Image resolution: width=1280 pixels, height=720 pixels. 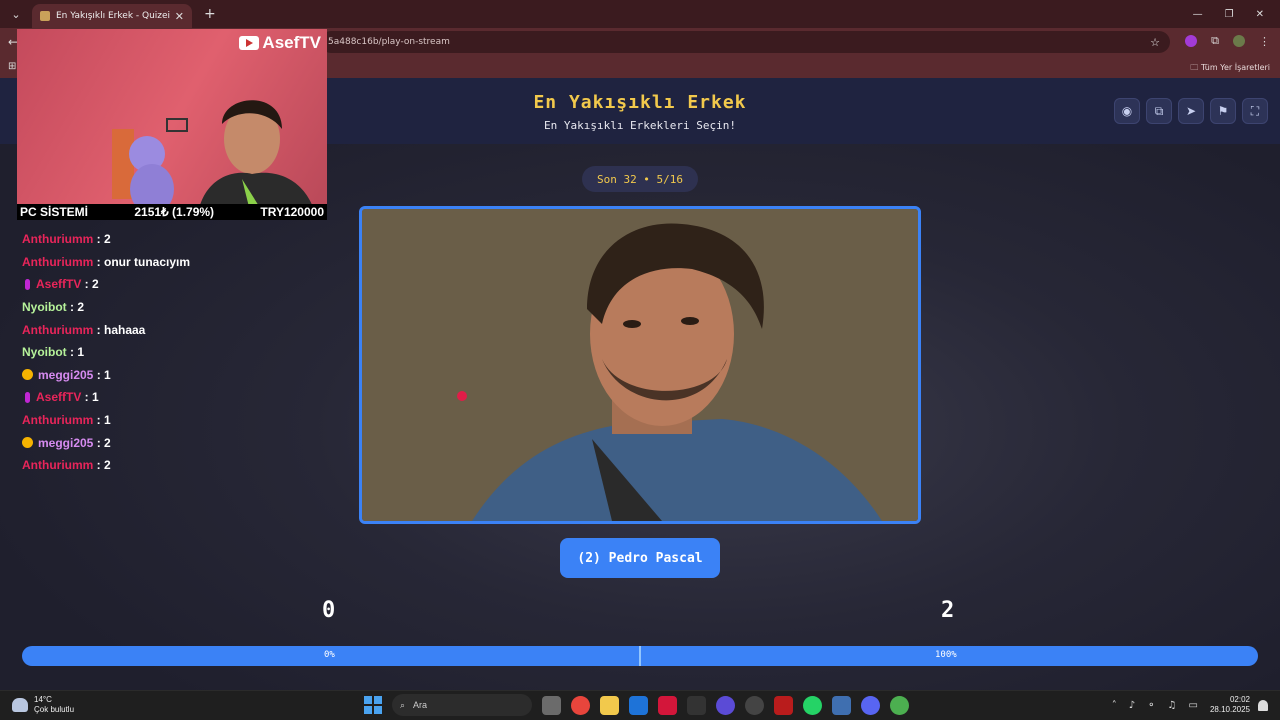 I want to click on progress-divider, so click(x=640, y=656).